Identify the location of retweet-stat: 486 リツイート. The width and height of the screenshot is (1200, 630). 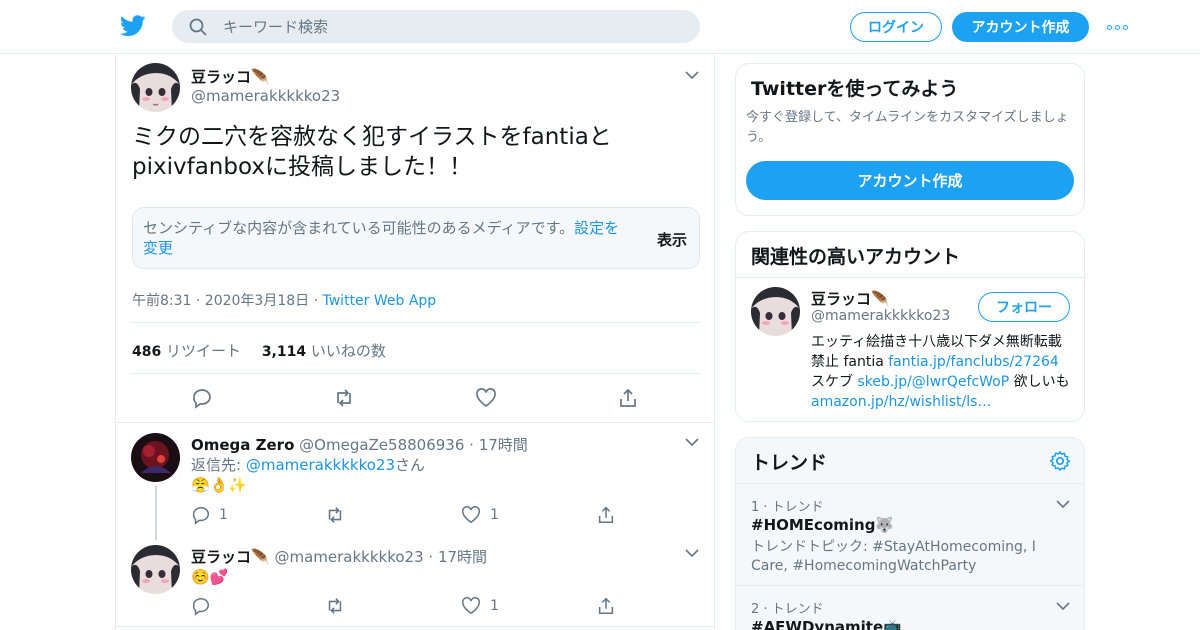
(186, 351).